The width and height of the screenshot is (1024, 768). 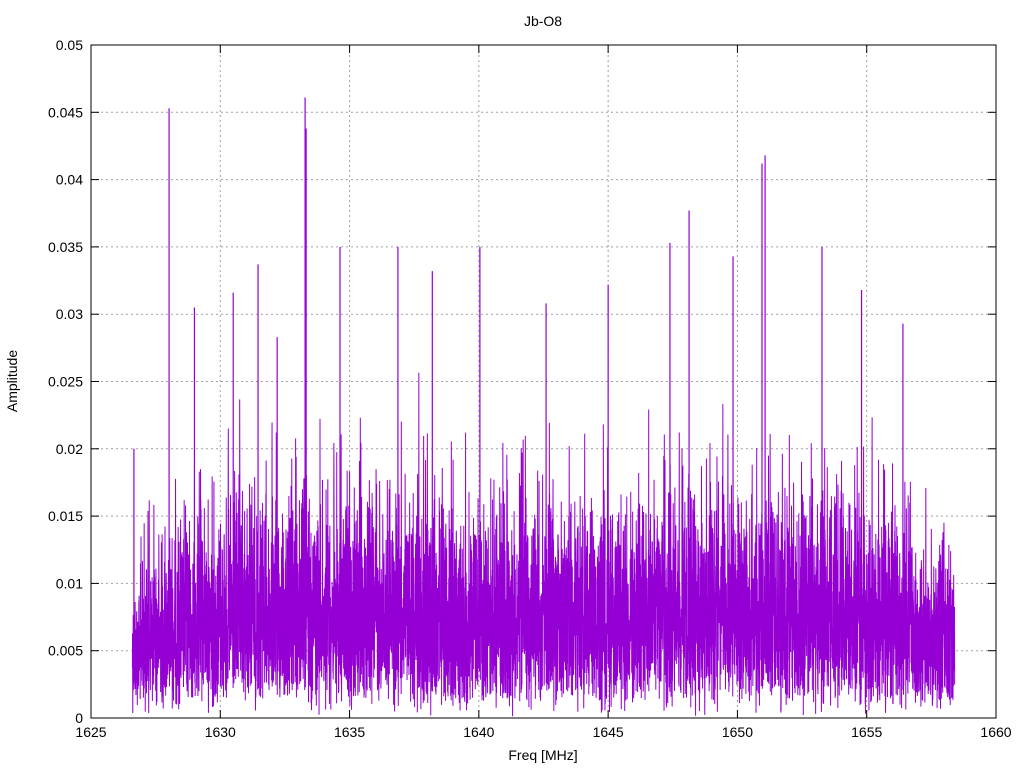 What do you see at coordinates (737, 732) in the screenshot?
I see `x-tick-label: 1650` at bounding box center [737, 732].